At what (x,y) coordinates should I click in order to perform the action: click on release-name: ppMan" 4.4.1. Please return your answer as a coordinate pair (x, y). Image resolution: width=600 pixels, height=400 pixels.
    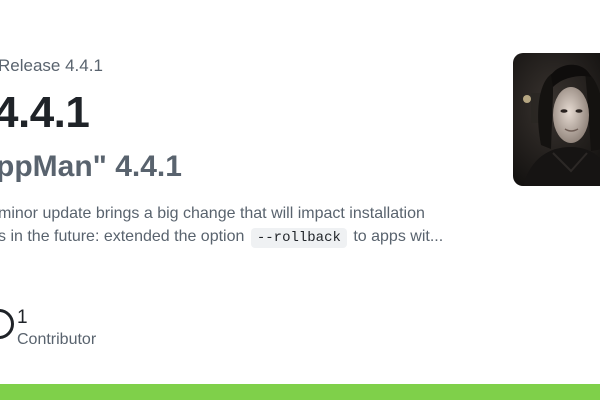
    Looking at the image, I should click on (91, 166).